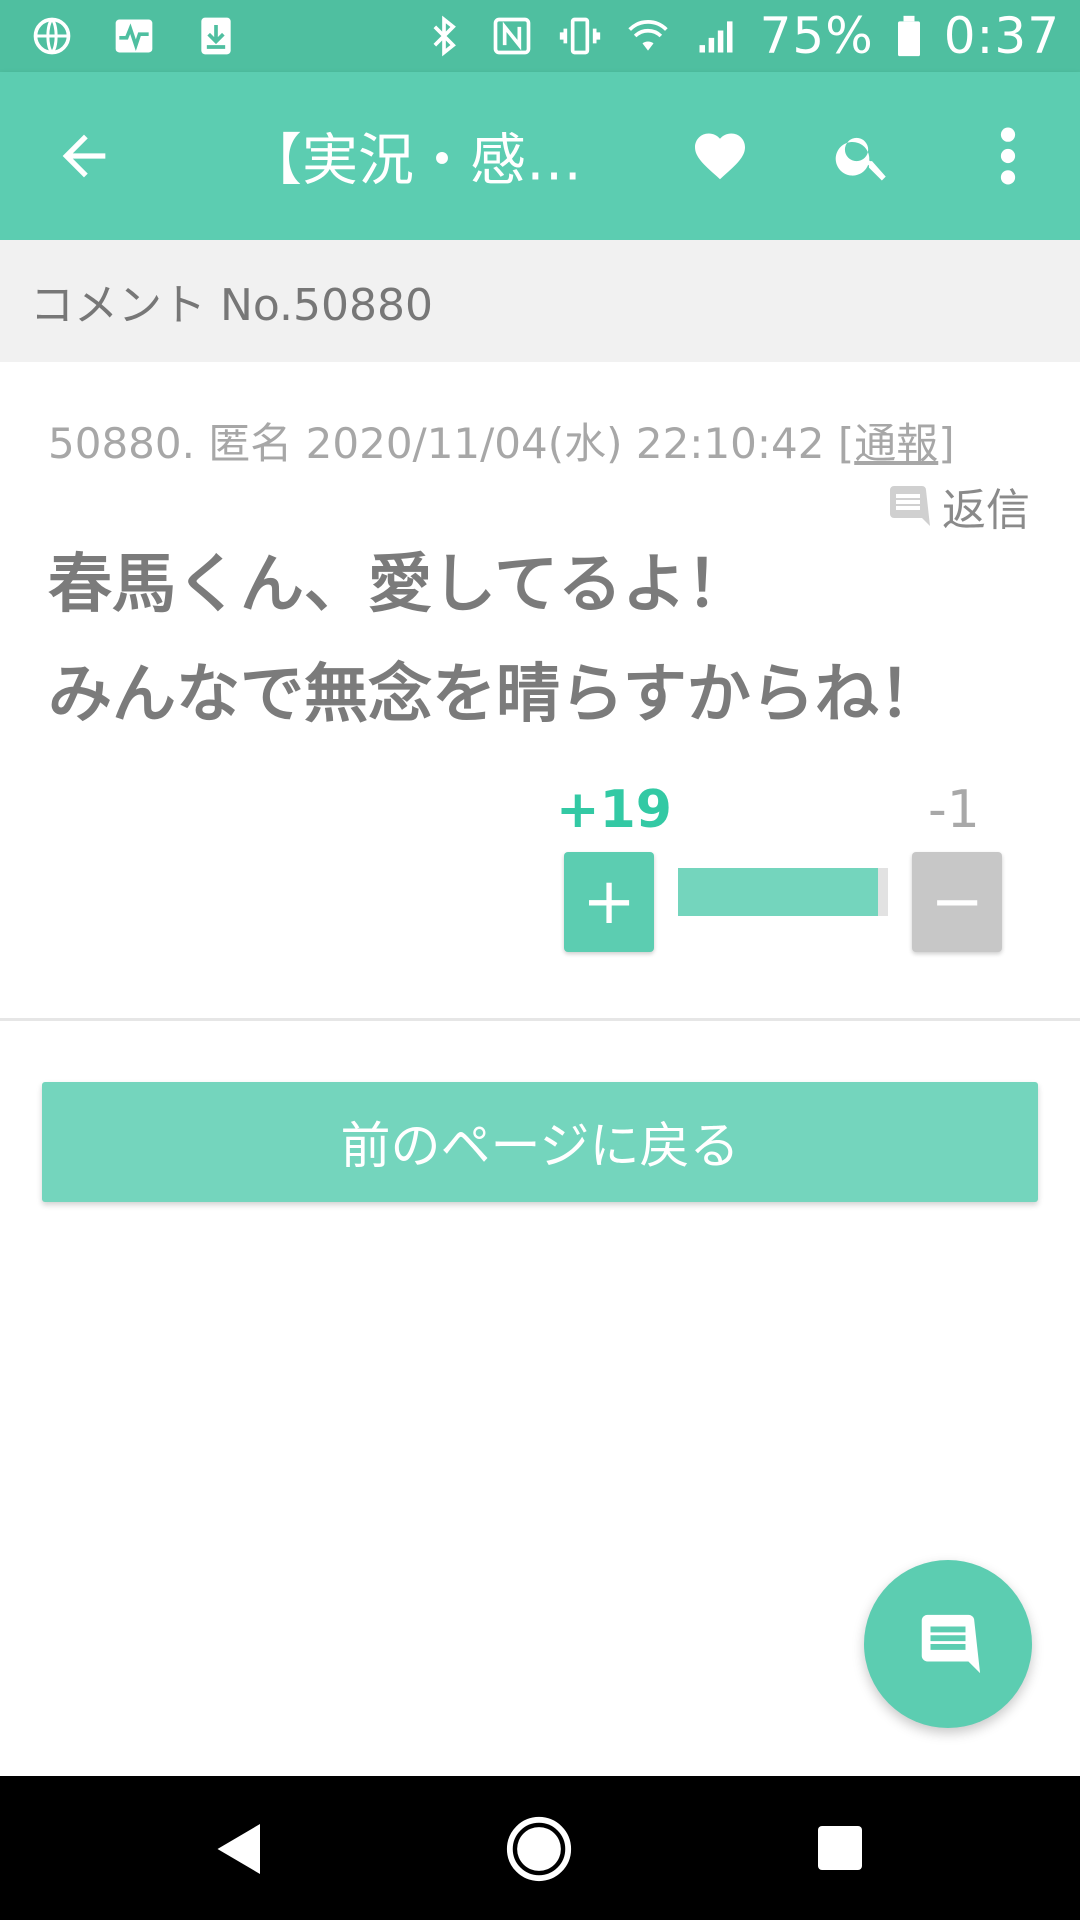 The height and width of the screenshot is (1920, 1080). I want to click on comment-meta: 50880. 匿名 2020/11/04(水) 22:10:42 [通報], so click(548, 440).